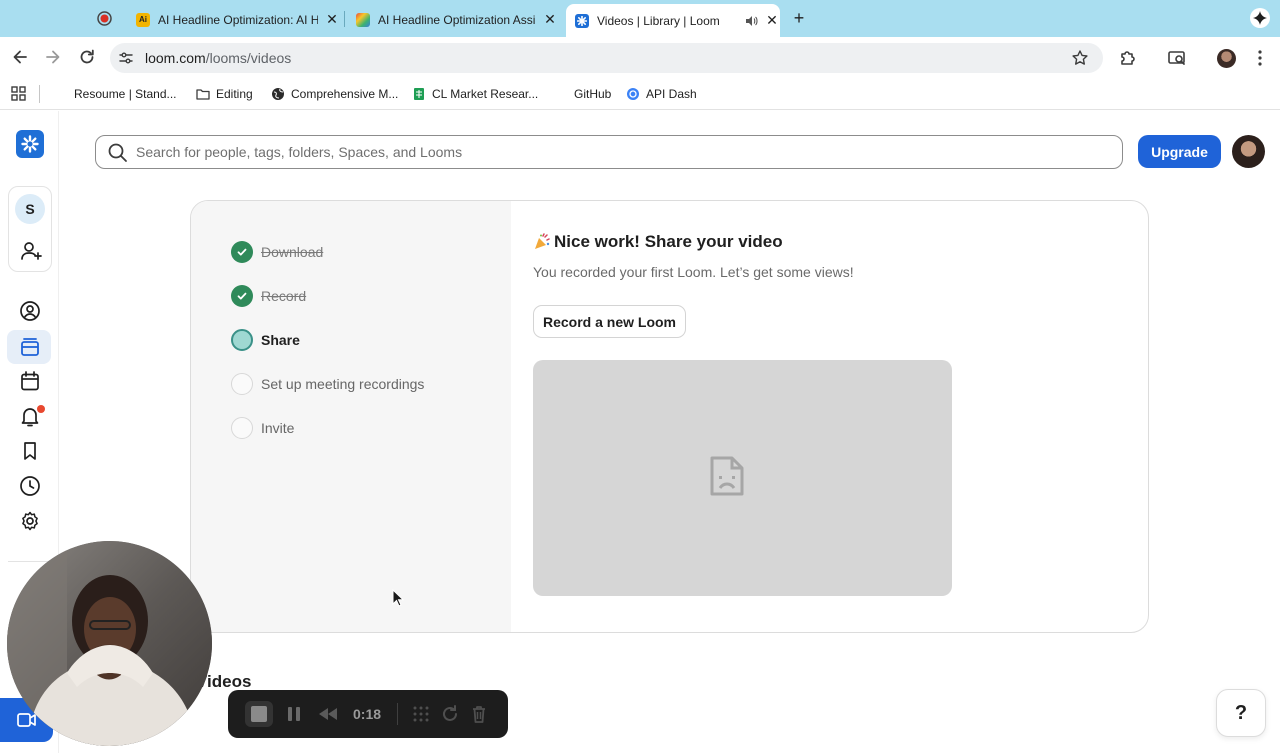 This screenshot has height=753, width=1280. What do you see at coordinates (606, 58) in the screenshot?
I see `address-bar: loom.com/looms/videos` at bounding box center [606, 58].